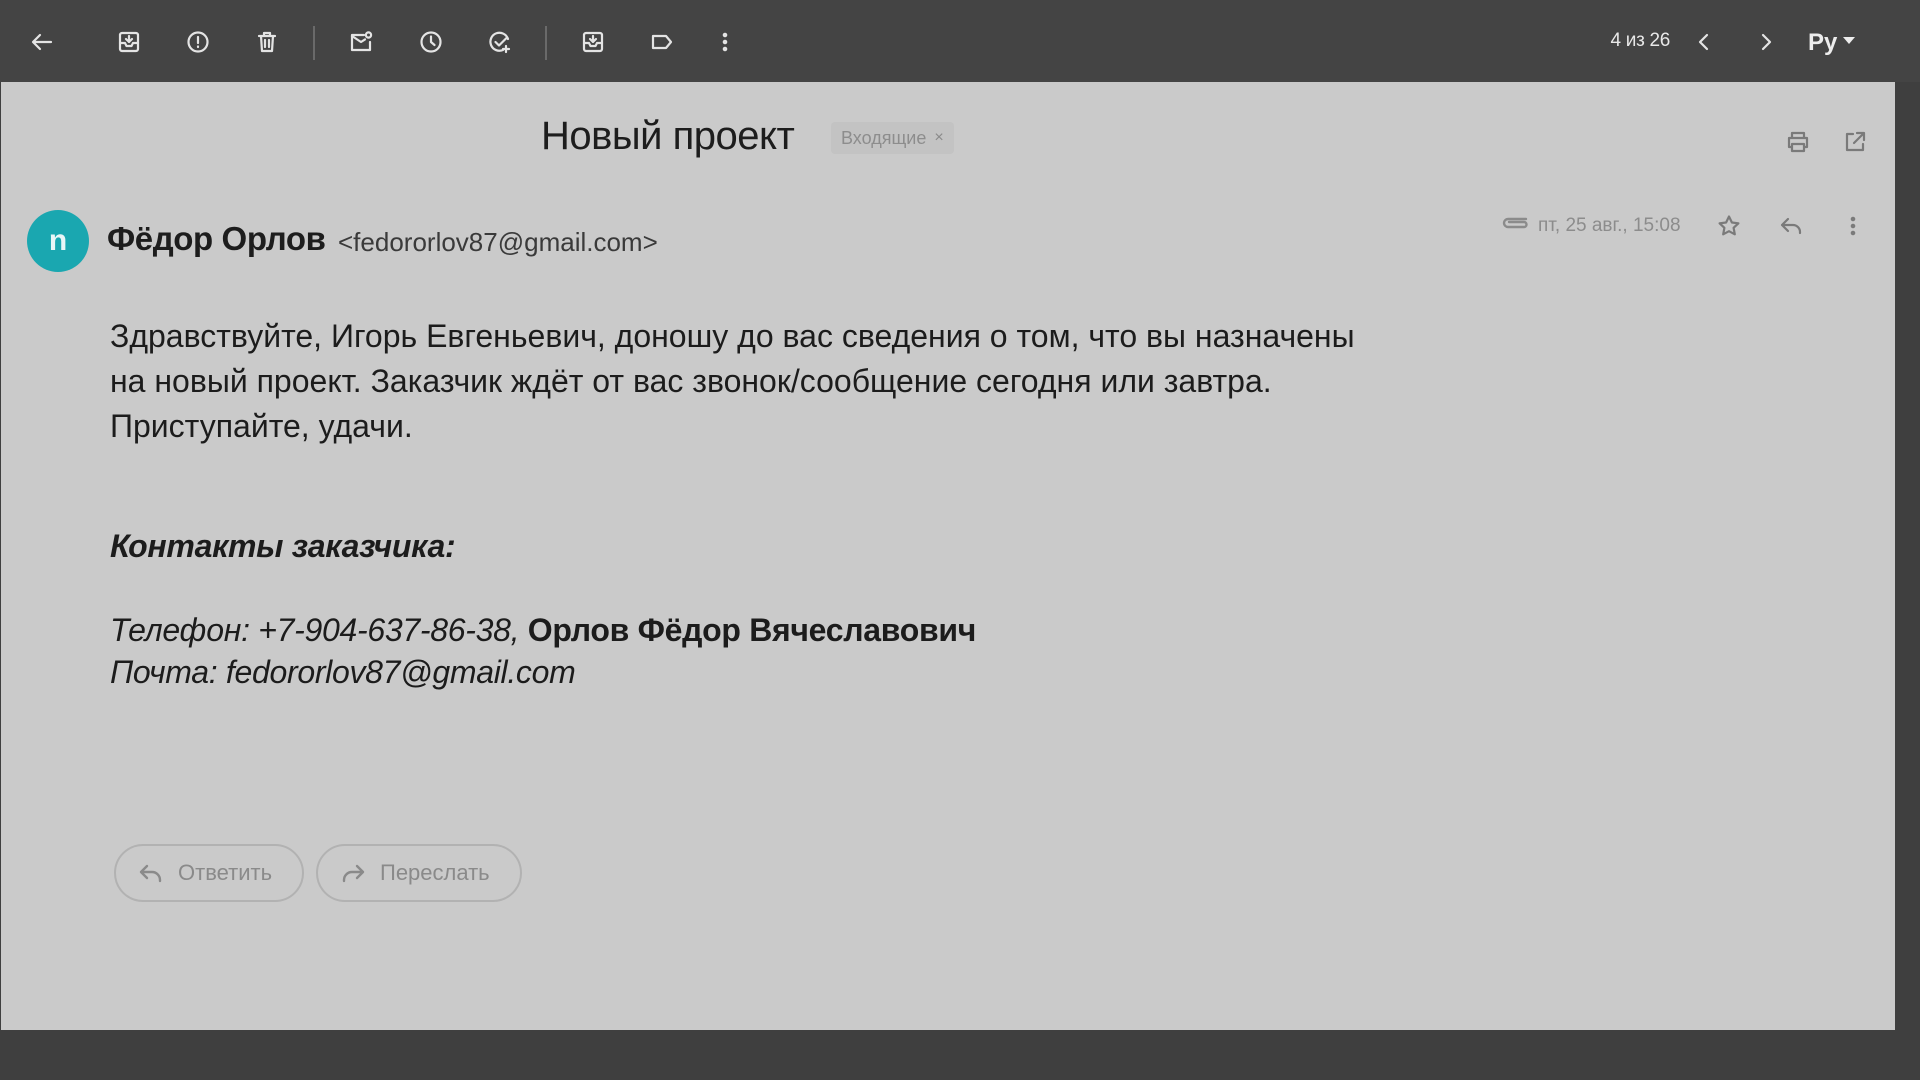 Image resolution: width=1920 pixels, height=1080 pixels. Describe the element at coordinates (668, 136) in the screenshot. I see `message-subject: Новый проект` at that location.